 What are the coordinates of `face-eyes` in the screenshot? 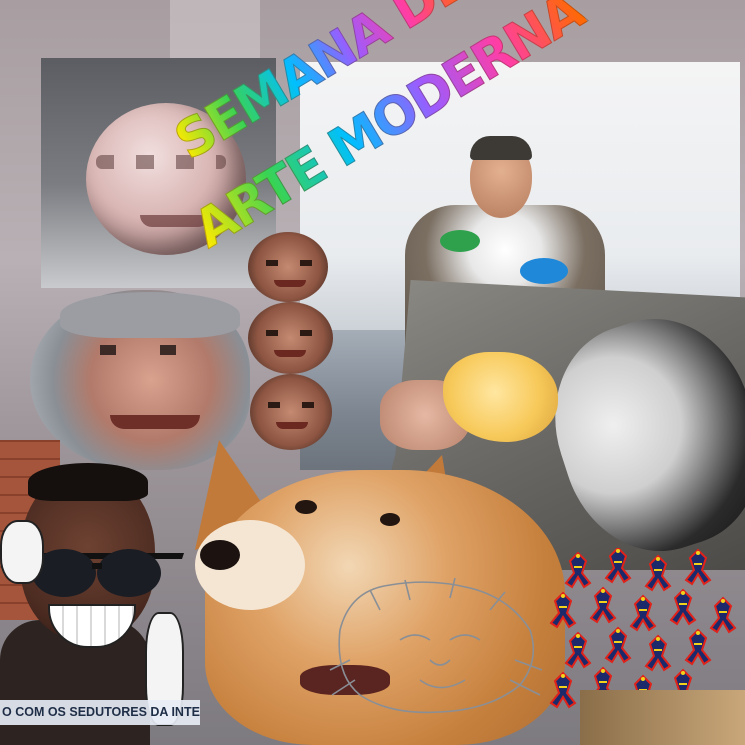 It's located at (160, 350).